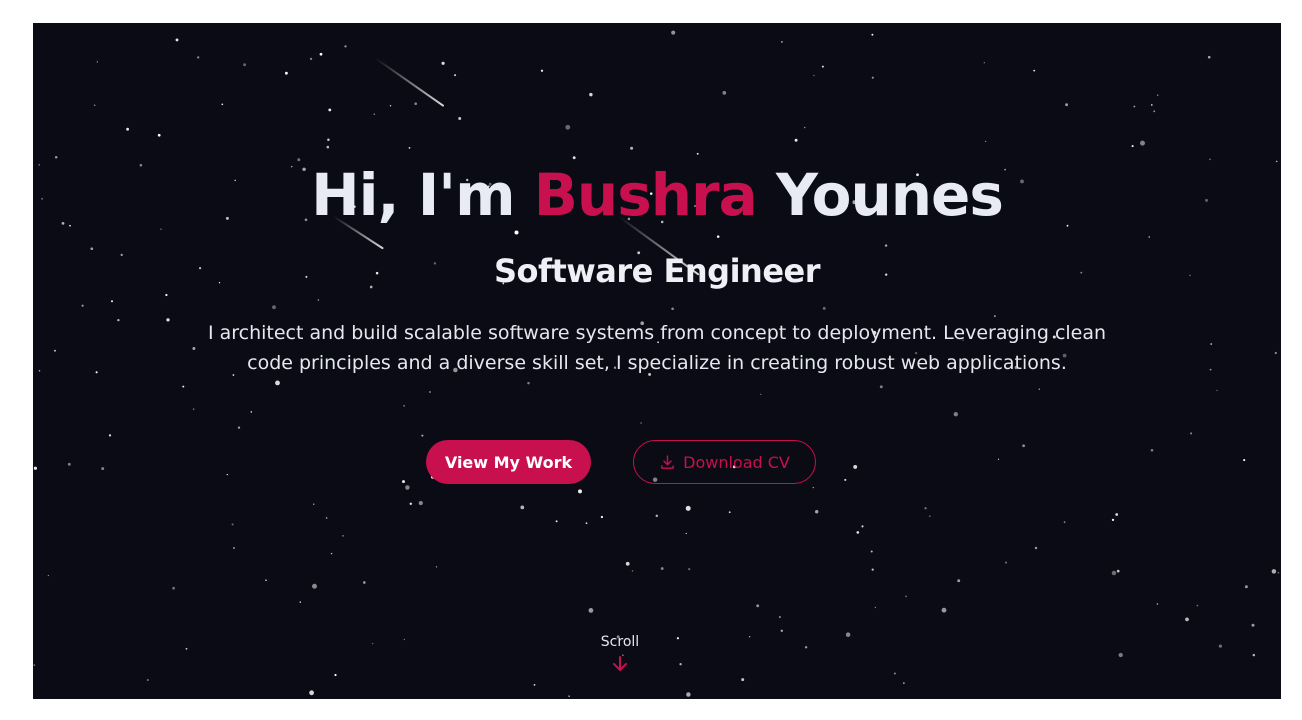 The height and width of the screenshot is (720, 1302). Describe the element at coordinates (620, 663) in the screenshot. I see `arrow-down-icon` at that location.